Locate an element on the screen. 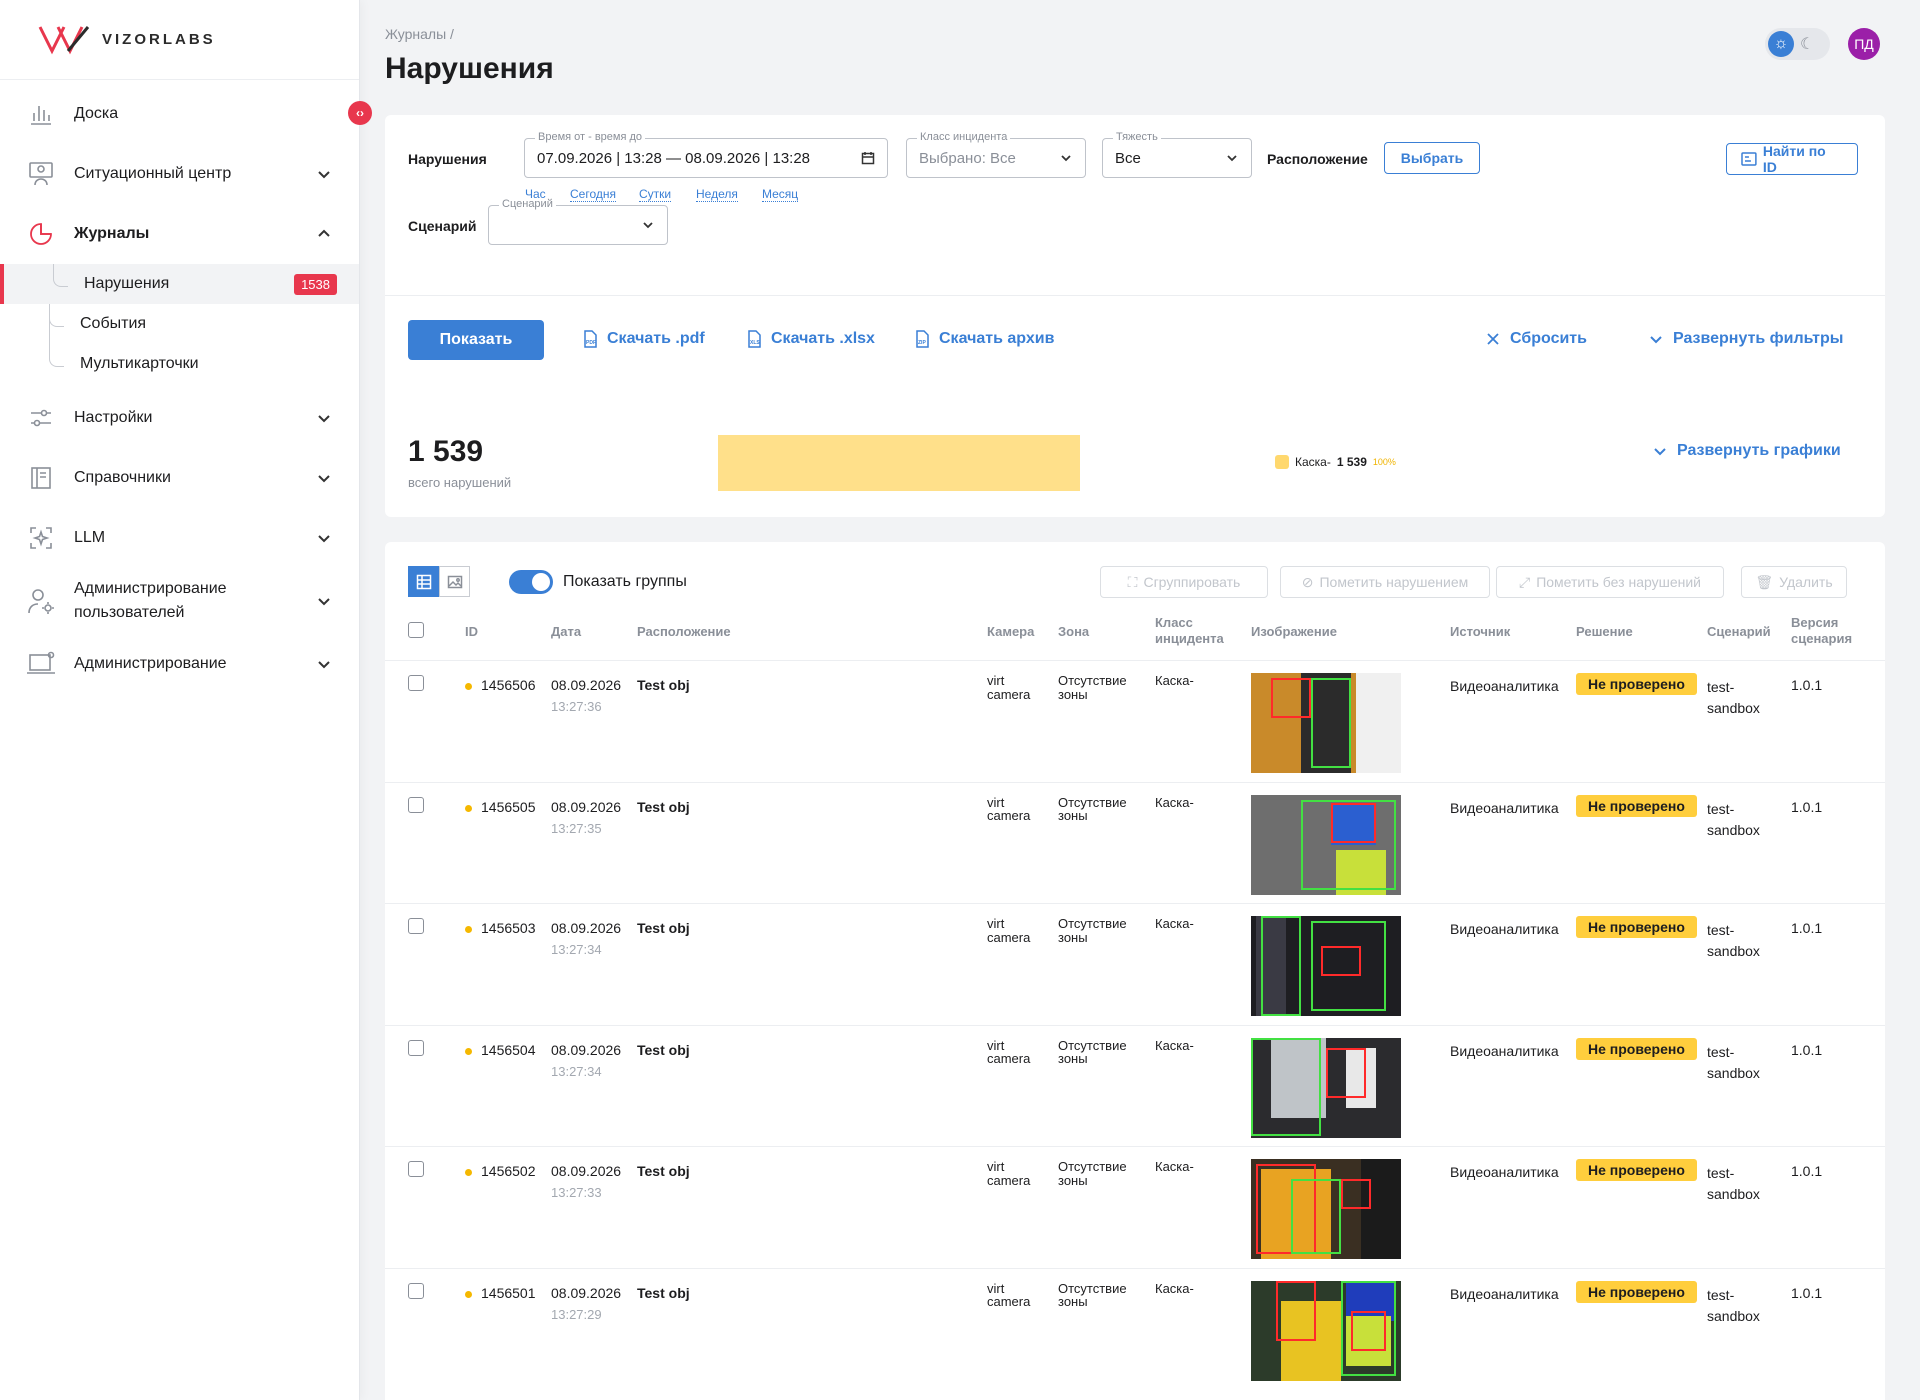  decision-badge: Не проверено is located at coordinates (1636, 684).